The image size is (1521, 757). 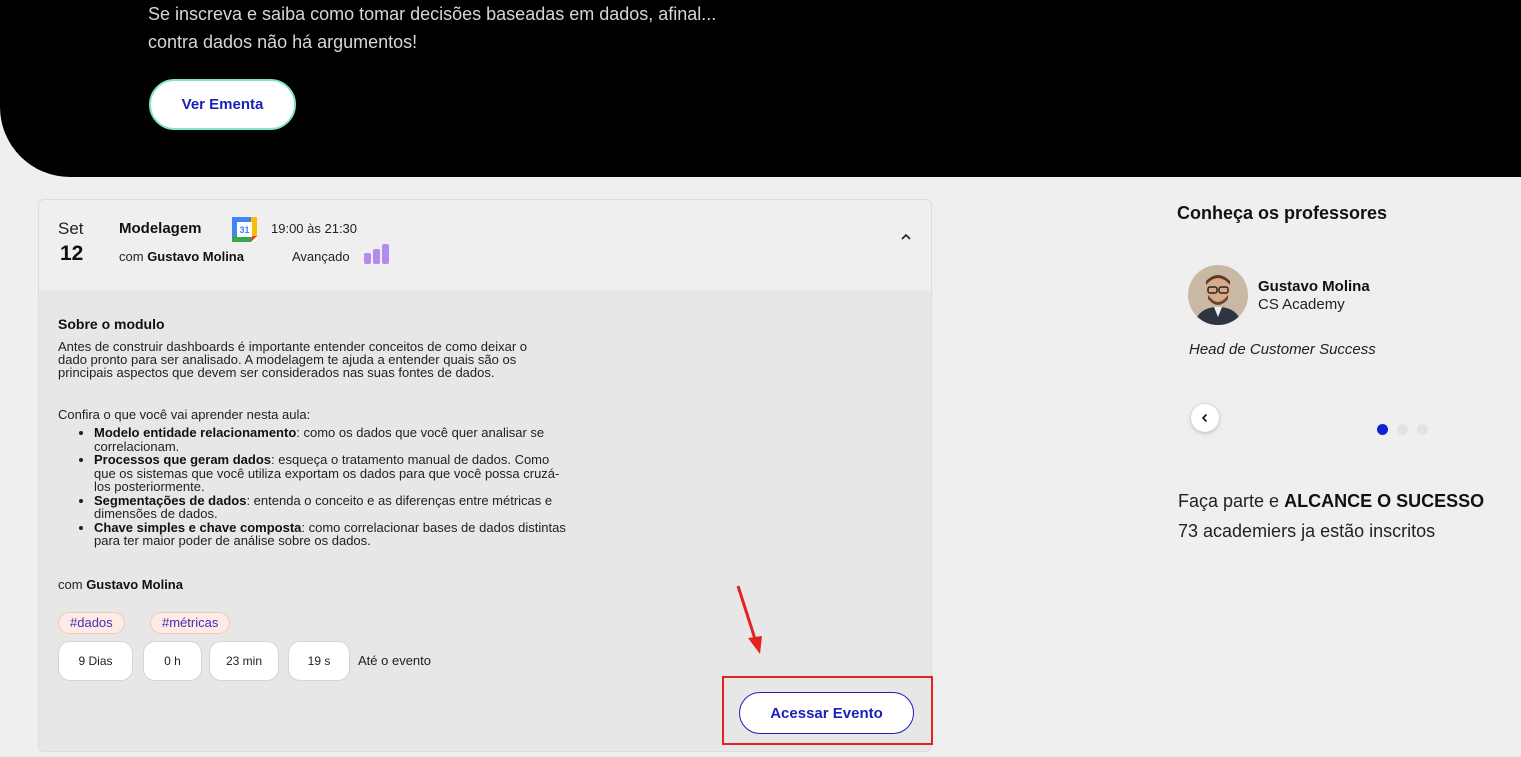 What do you see at coordinates (827, 710) in the screenshot?
I see `annotation-highlight-box` at bounding box center [827, 710].